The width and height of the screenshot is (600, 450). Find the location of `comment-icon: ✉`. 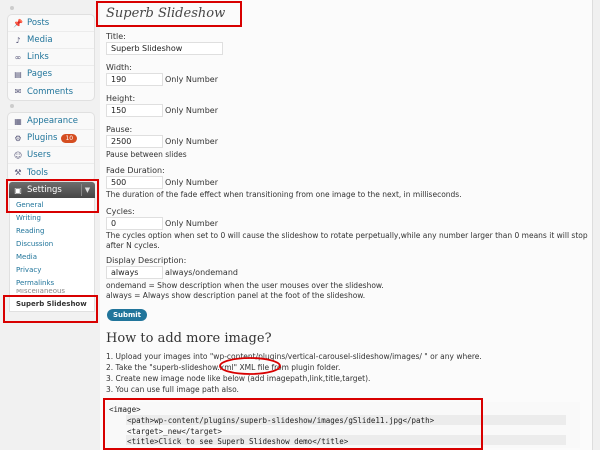

comment-icon: ✉ is located at coordinates (18, 91).